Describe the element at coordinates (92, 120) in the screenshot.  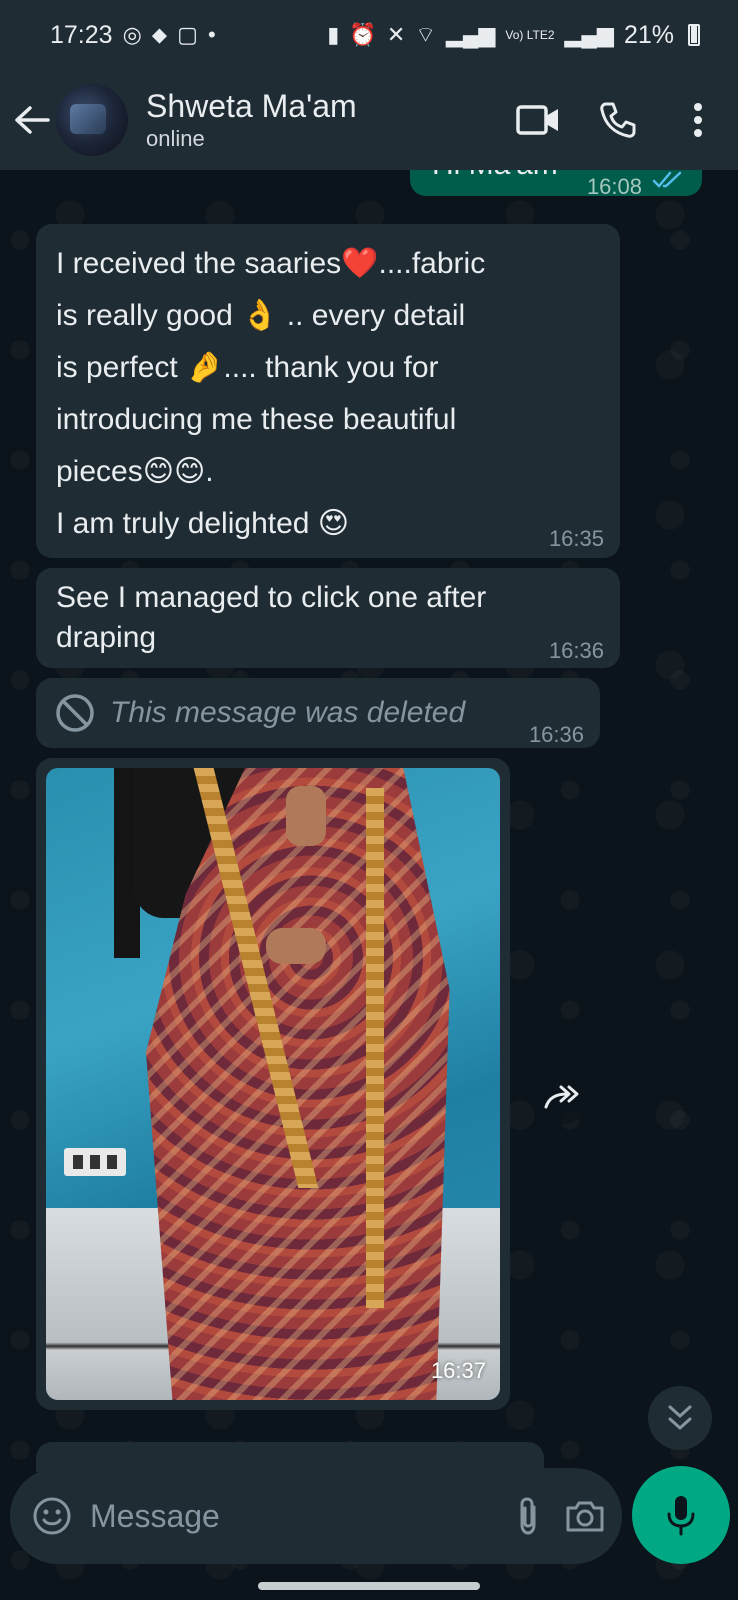
I see `contact-avatar` at that location.